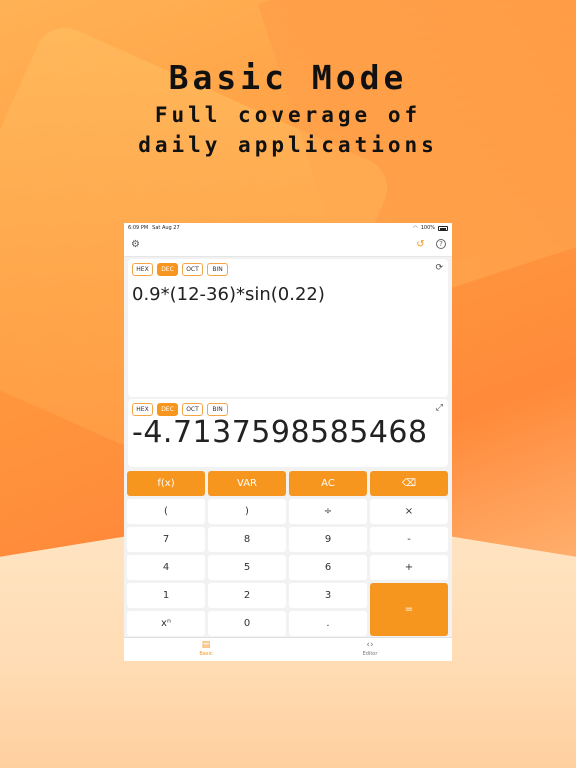  What do you see at coordinates (439, 268) in the screenshot?
I see `swap-icon: ⟳` at bounding box center [439, 268].